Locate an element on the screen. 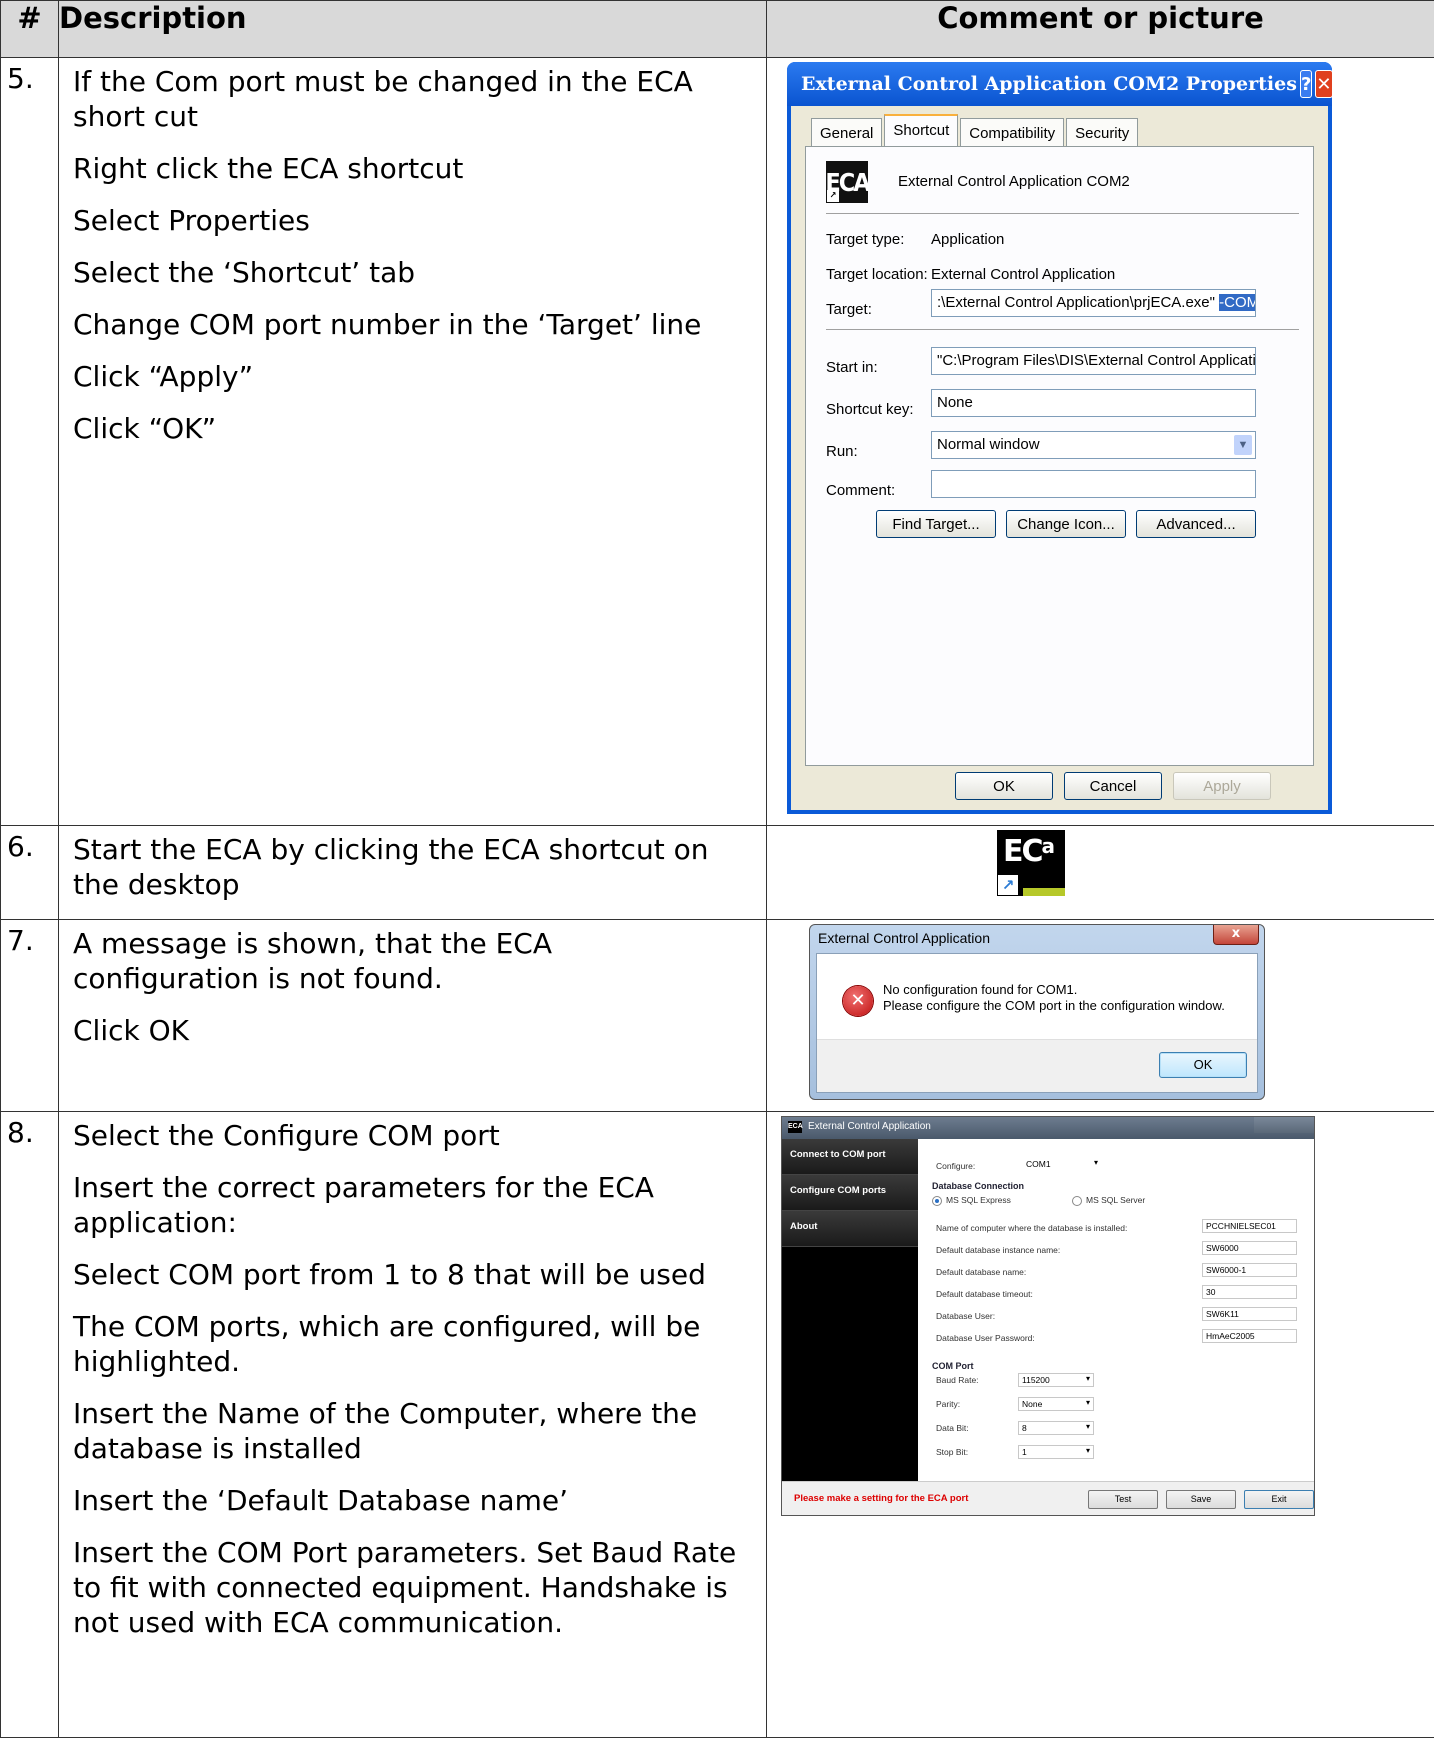 This screenshot has height=1738, width=1434. shortcut-key-label: Shortcut key: is located at coordinates (870, 409).